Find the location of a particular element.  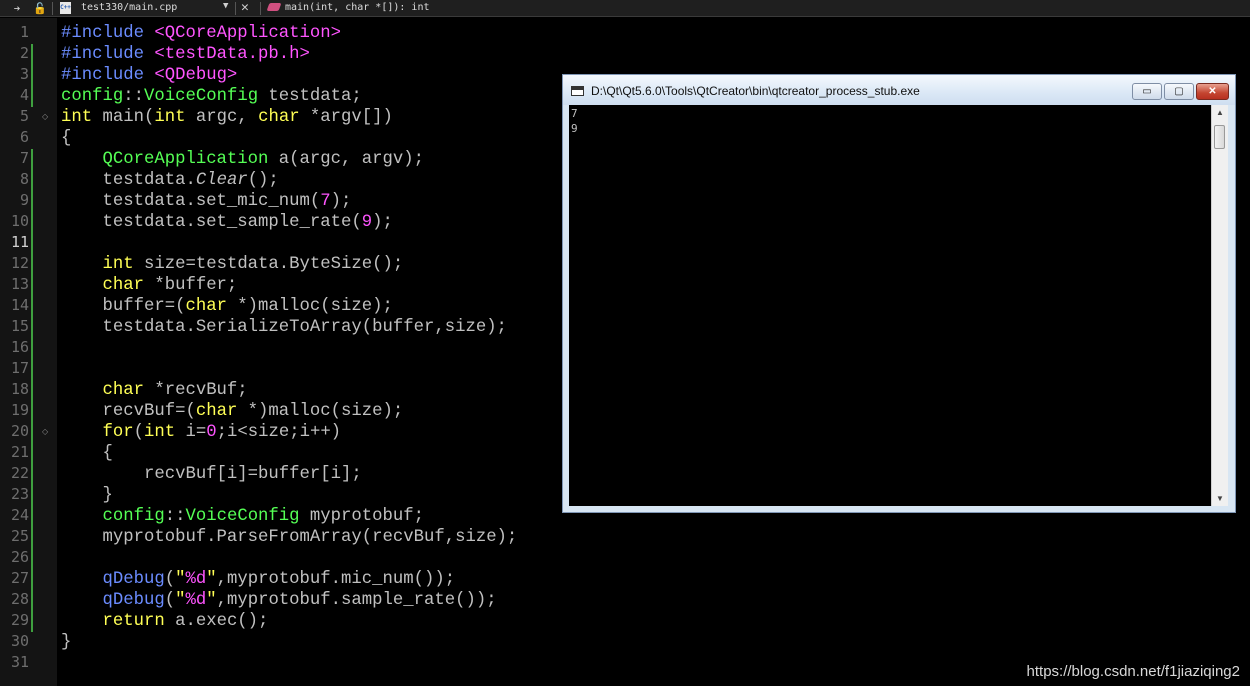

code-token: ;i<size;i++) is located at coordinates (279, 432).